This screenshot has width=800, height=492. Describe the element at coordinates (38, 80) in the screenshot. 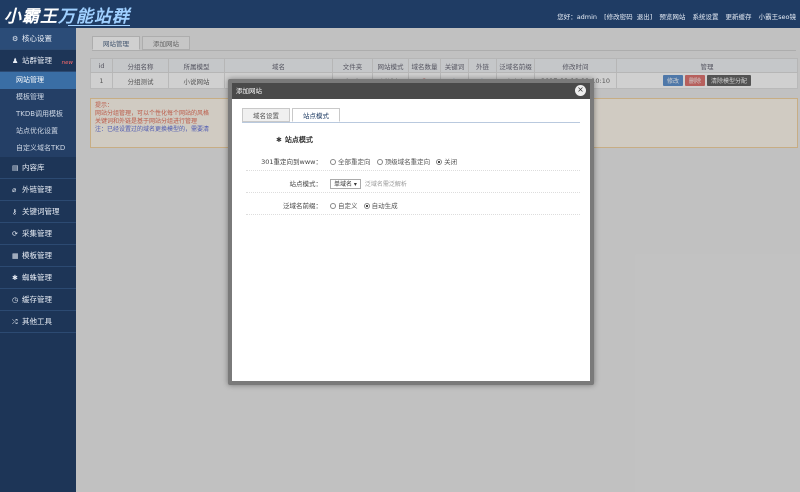

I see `sidebar-subitem-site-manage: 网站管理` at that location.